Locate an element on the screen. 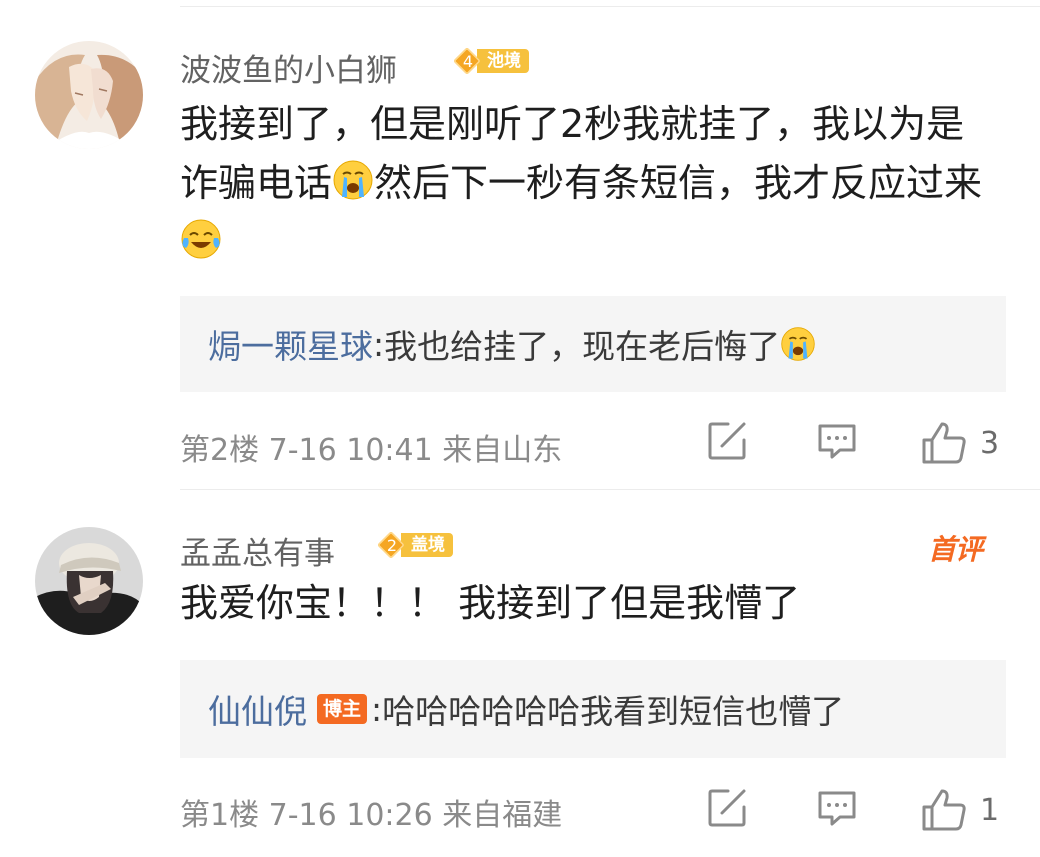 The height and width of the screenshot is (857, 1040). comment-location: 来自福建 is located at coordinates (502, 815).